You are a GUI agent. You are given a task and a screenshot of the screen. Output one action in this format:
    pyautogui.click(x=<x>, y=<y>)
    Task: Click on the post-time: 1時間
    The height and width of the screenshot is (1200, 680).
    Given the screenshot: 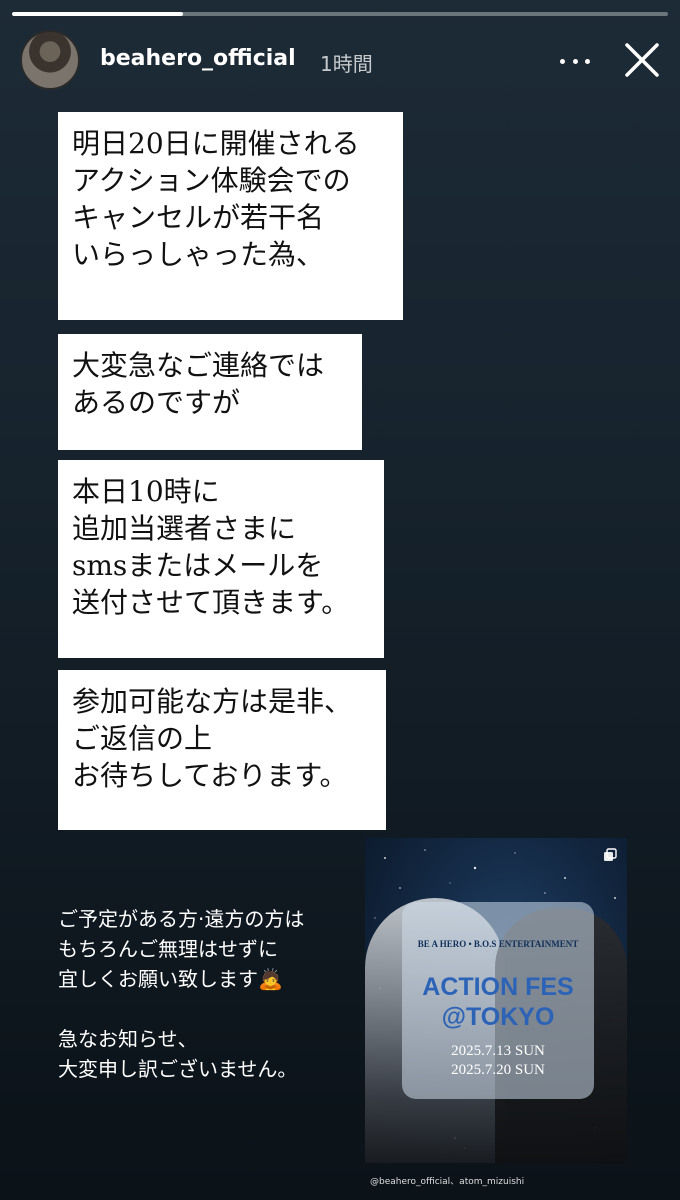 What is the action you would take?
    pyautogui.click(x=346, y=64)
    